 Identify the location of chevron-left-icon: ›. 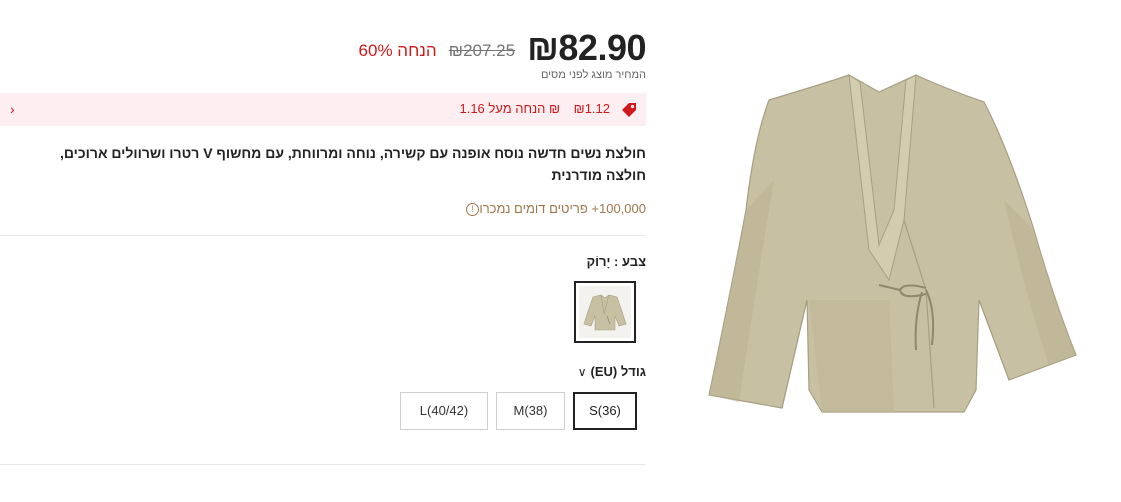
(12, 109).